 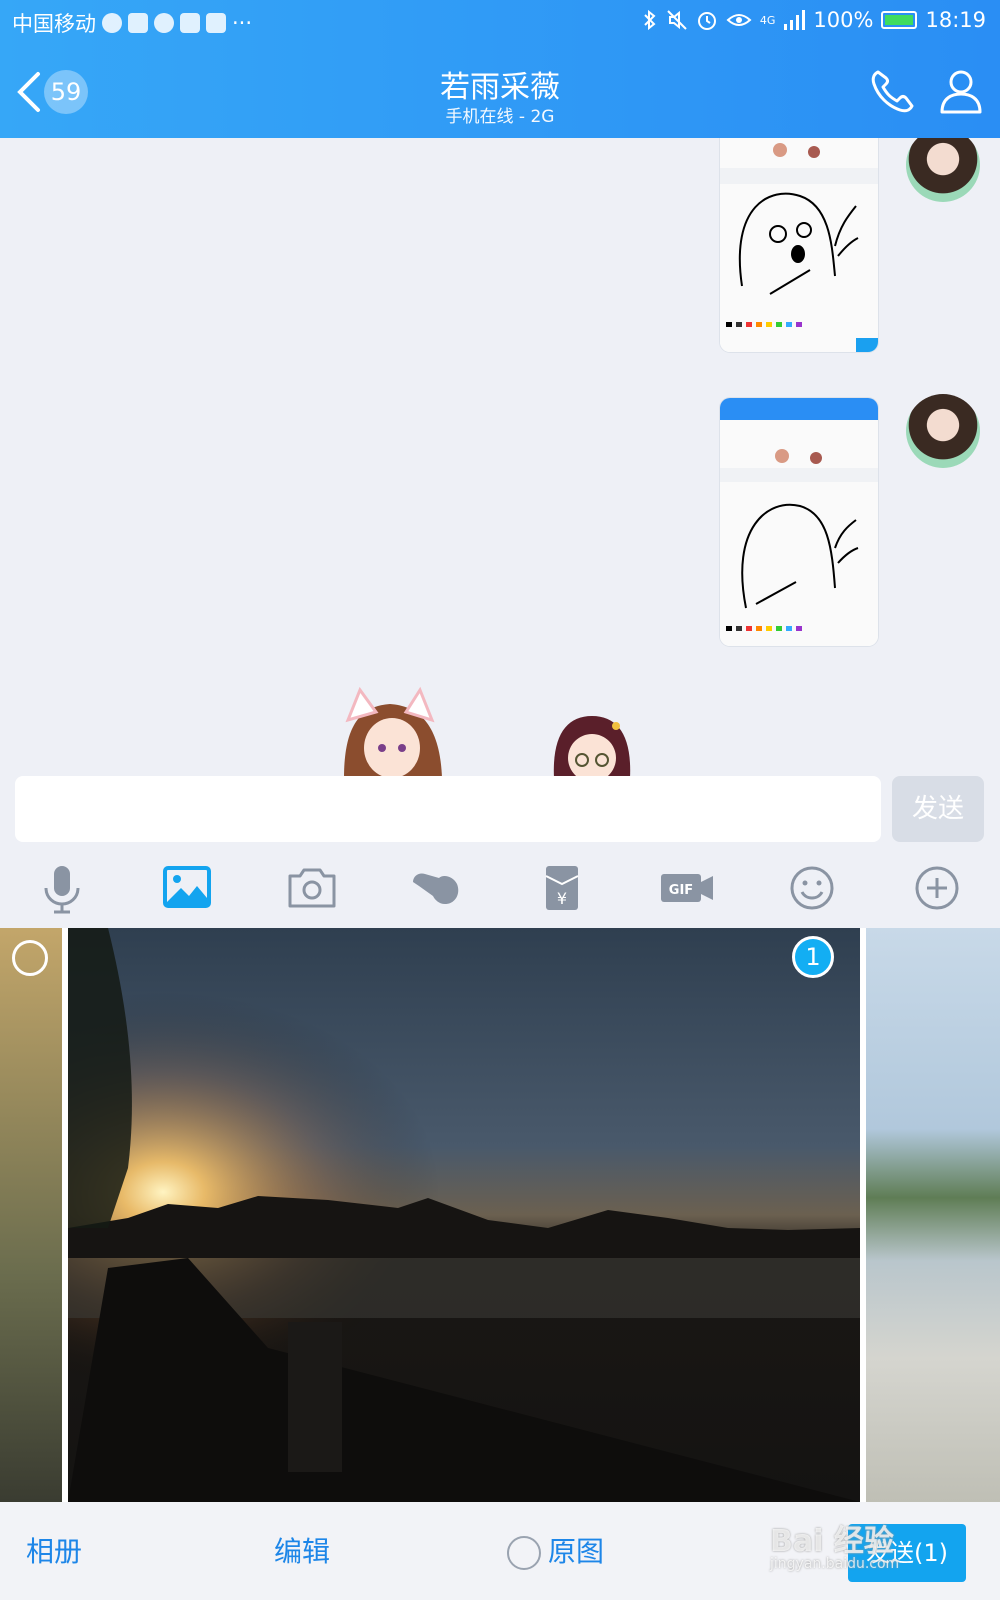 What do you see at coordinates (893, 91) in the screenshot?
I see `phone-call-icon` at bounding box center [893, 91].